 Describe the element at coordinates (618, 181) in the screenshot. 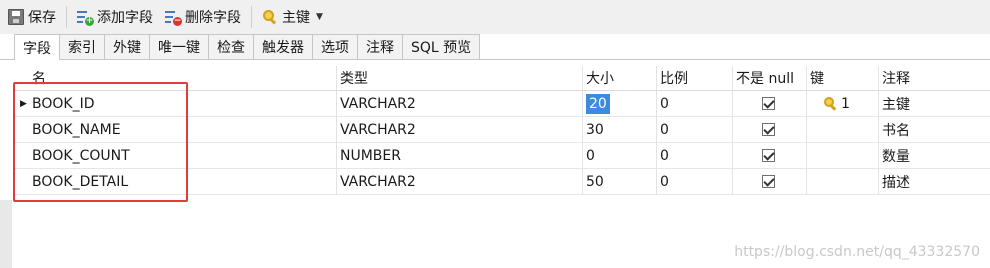

I see `field-size-cell: 50` at that location.